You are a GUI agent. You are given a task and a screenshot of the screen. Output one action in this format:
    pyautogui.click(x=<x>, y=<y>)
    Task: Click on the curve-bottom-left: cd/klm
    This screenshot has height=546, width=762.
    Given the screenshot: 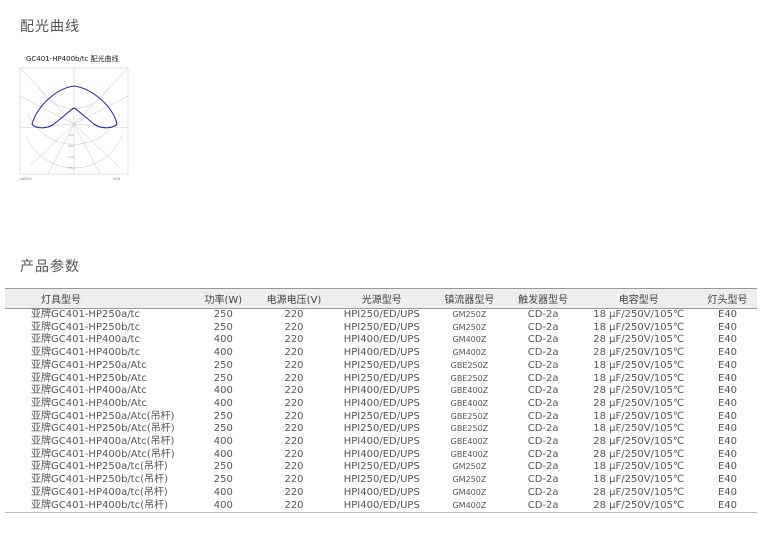 What is the action you would take?
    pyautogui.click(x=26, y=179)
    